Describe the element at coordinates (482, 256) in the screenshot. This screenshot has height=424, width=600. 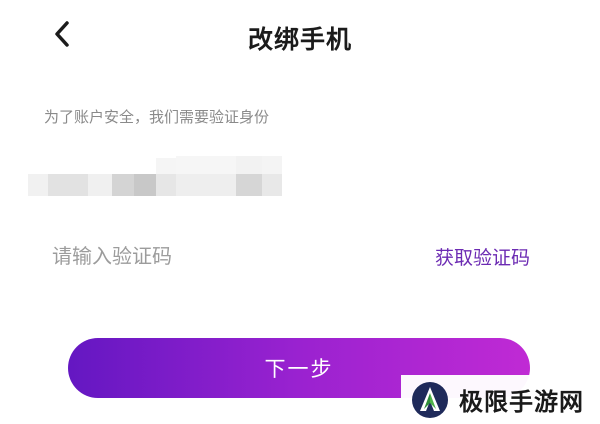
I see `get-code-button: 获取验证码` at that location.